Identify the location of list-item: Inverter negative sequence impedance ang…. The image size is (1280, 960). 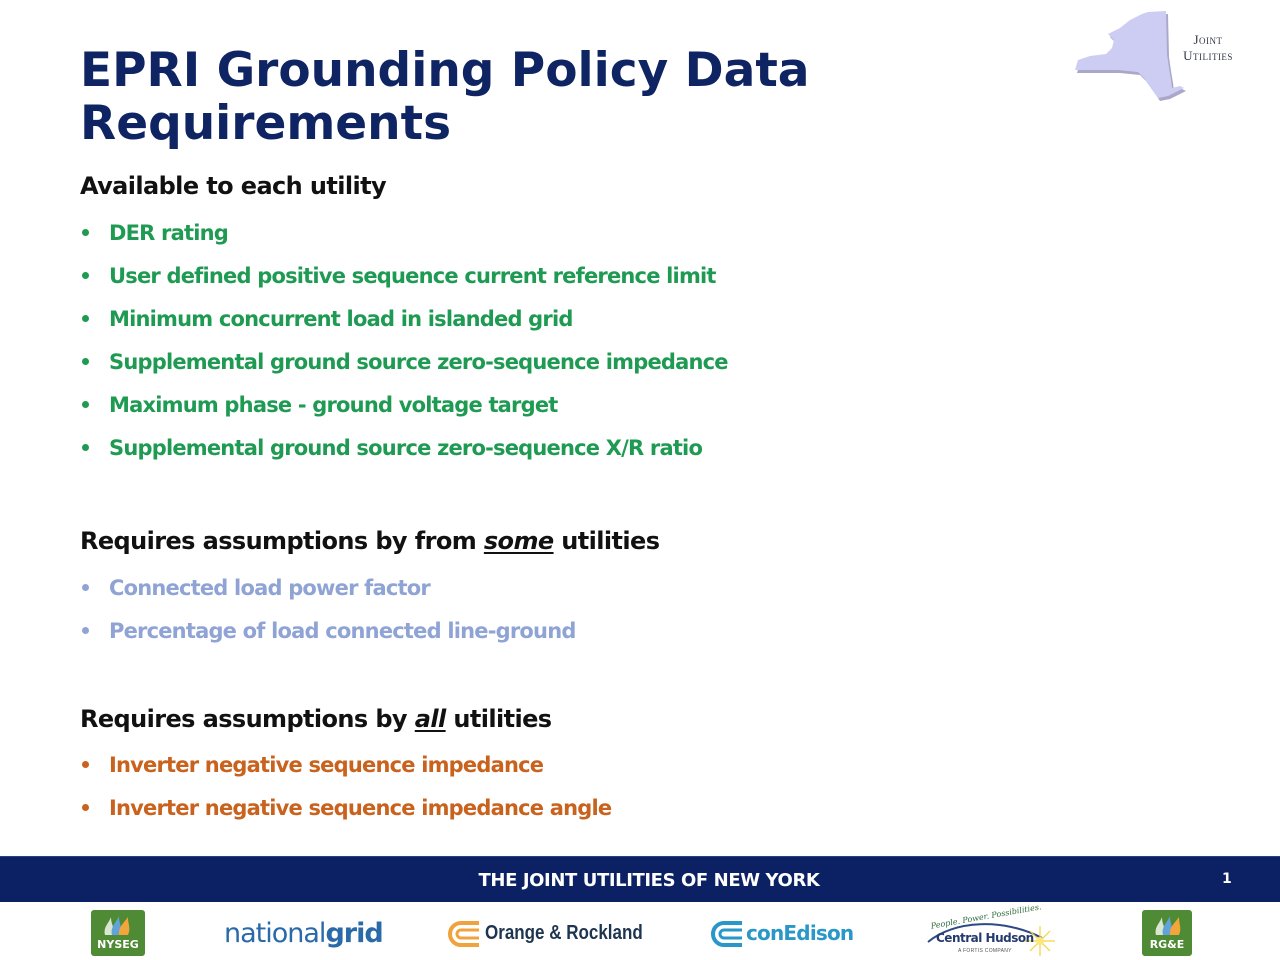
(346, 814).